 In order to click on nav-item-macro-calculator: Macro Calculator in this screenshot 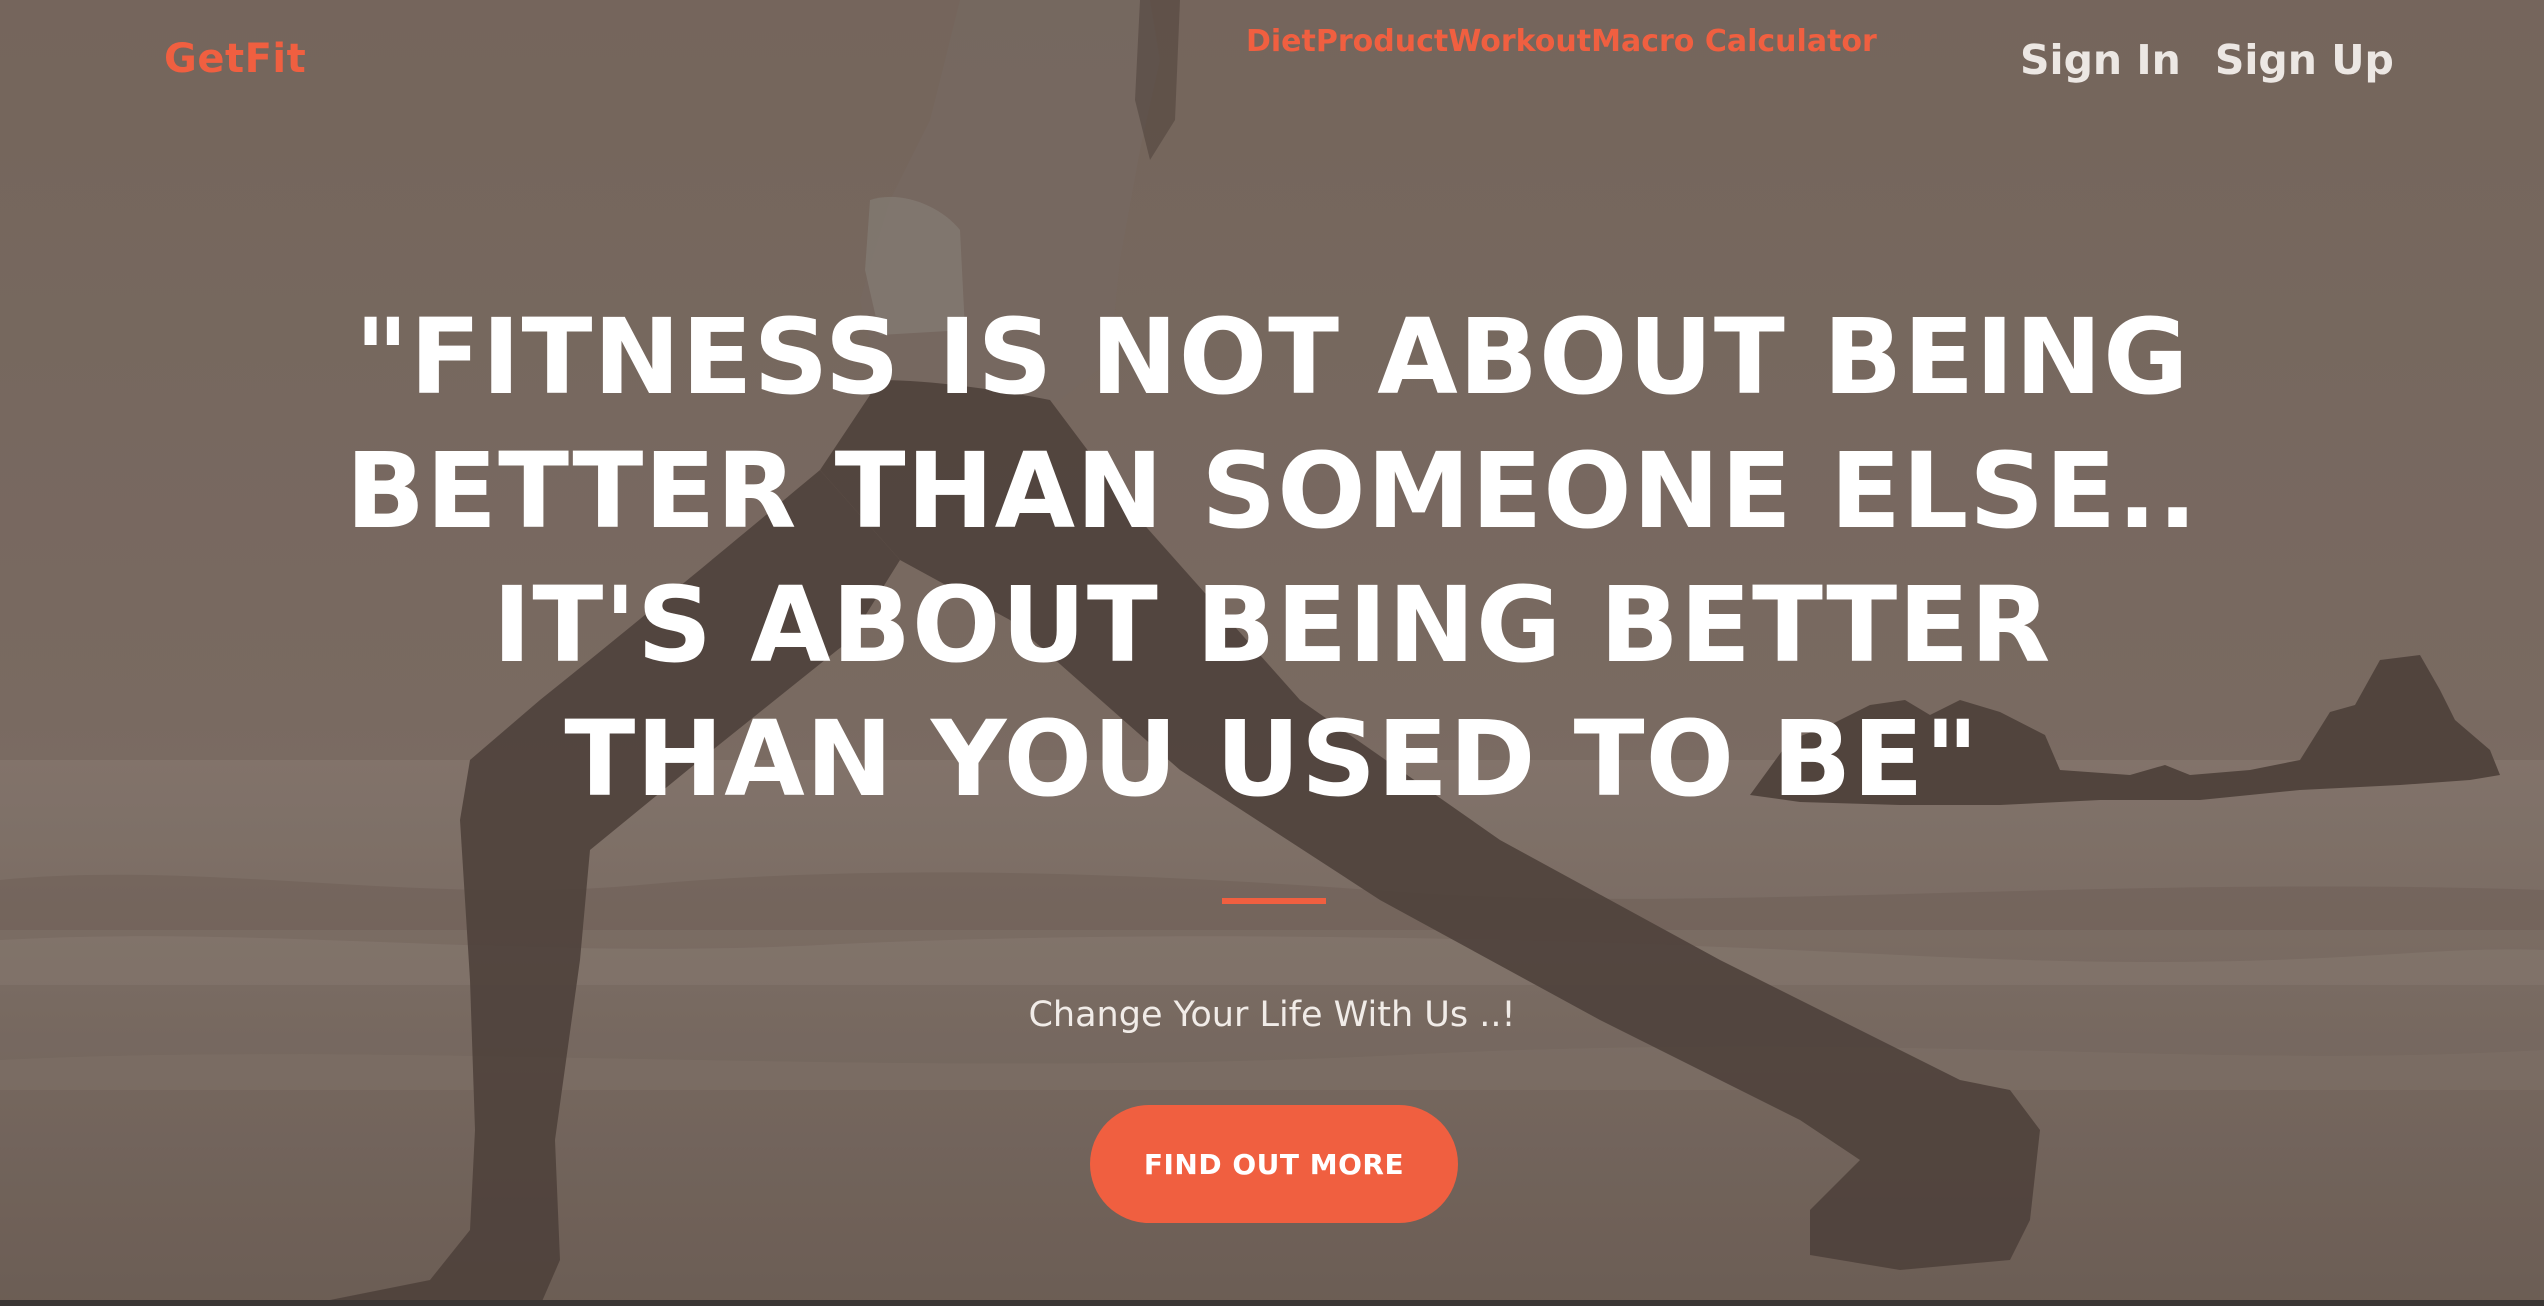, I will do `click(1734, 41)`.